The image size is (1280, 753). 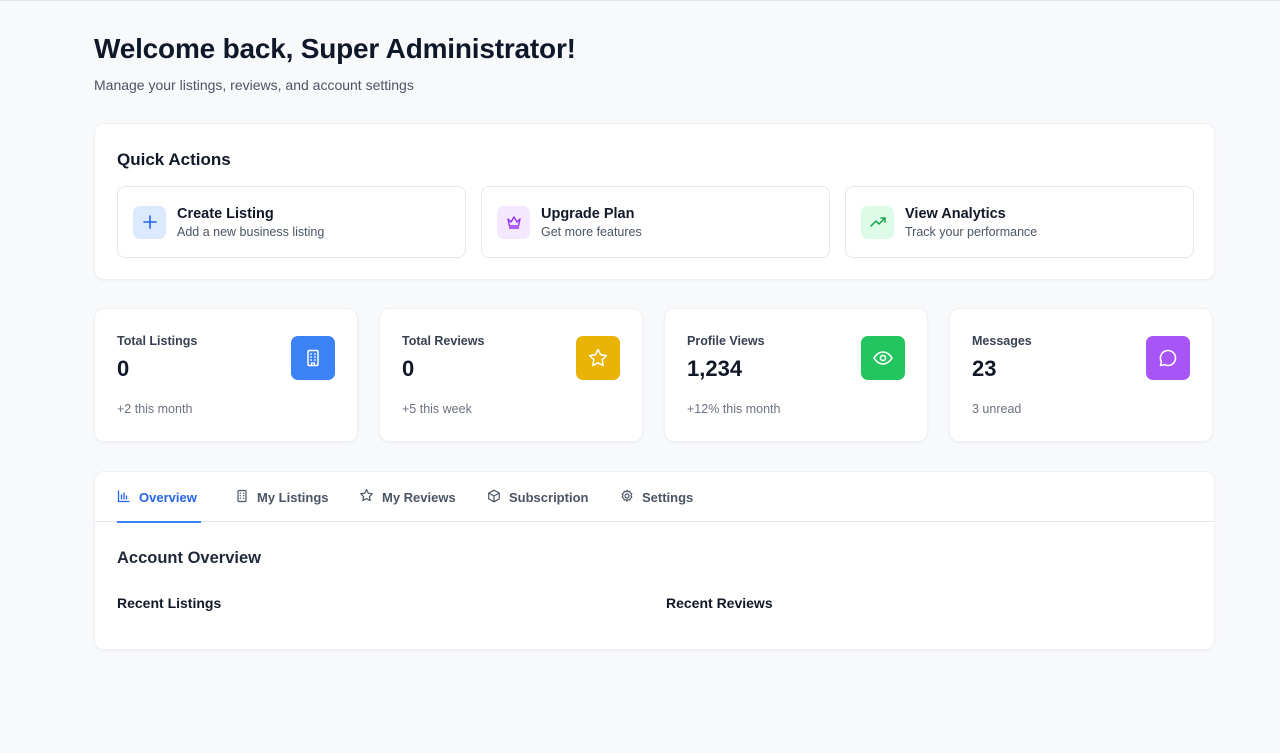 I want to click on page-title: Welcome back, Super Administrator!, so click(x=335, y=48).